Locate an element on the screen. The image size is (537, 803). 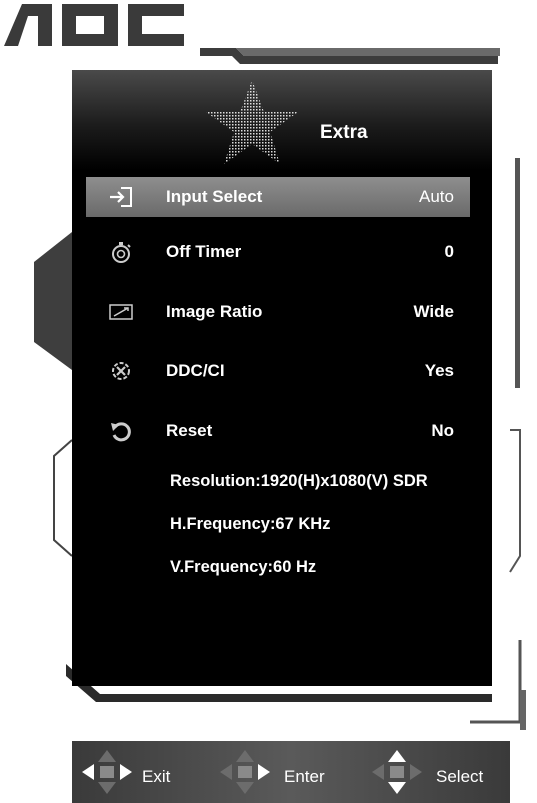
key-hint-bar: Exit Enter Select is located at coordinates (291, 772).